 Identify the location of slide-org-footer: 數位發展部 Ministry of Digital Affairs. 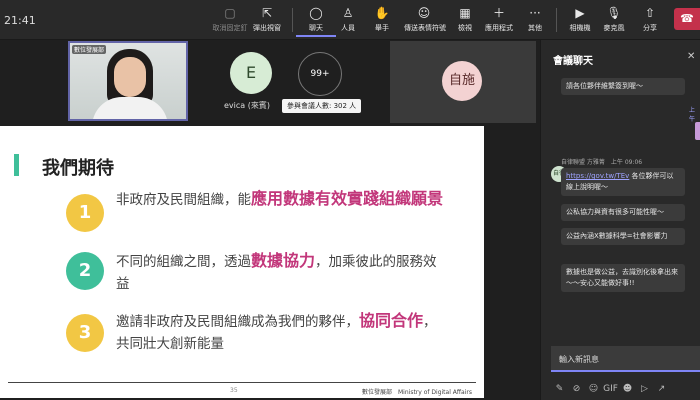
(417, 392).